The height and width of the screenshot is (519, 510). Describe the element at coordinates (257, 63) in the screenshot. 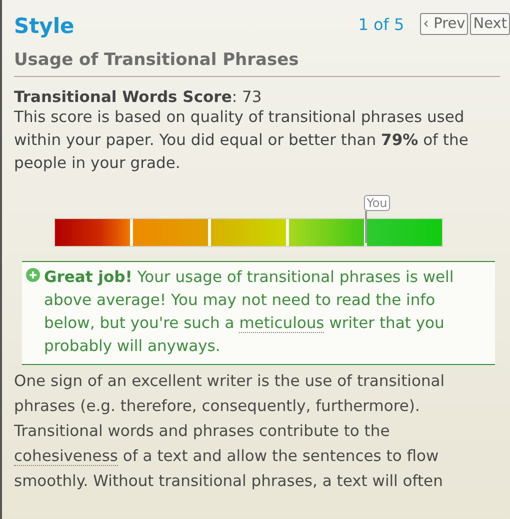

I see `section-heading: Usage of Transitional Phrases` at that location.